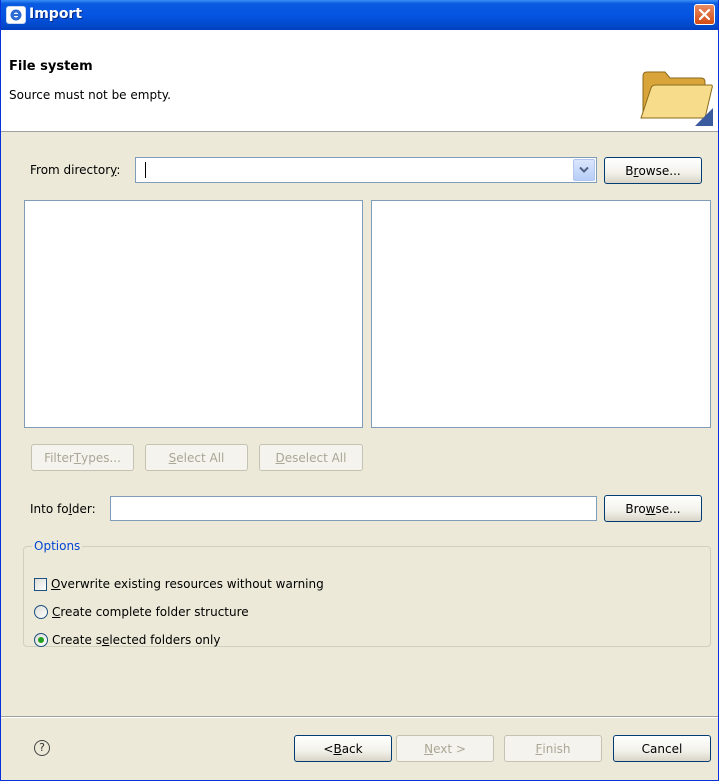 The height and width of the screenshot is (781, 719). Describe the element at coordinates (63, 509) in the screenshot. I see `into-folder-label: Into folder:` at that location.